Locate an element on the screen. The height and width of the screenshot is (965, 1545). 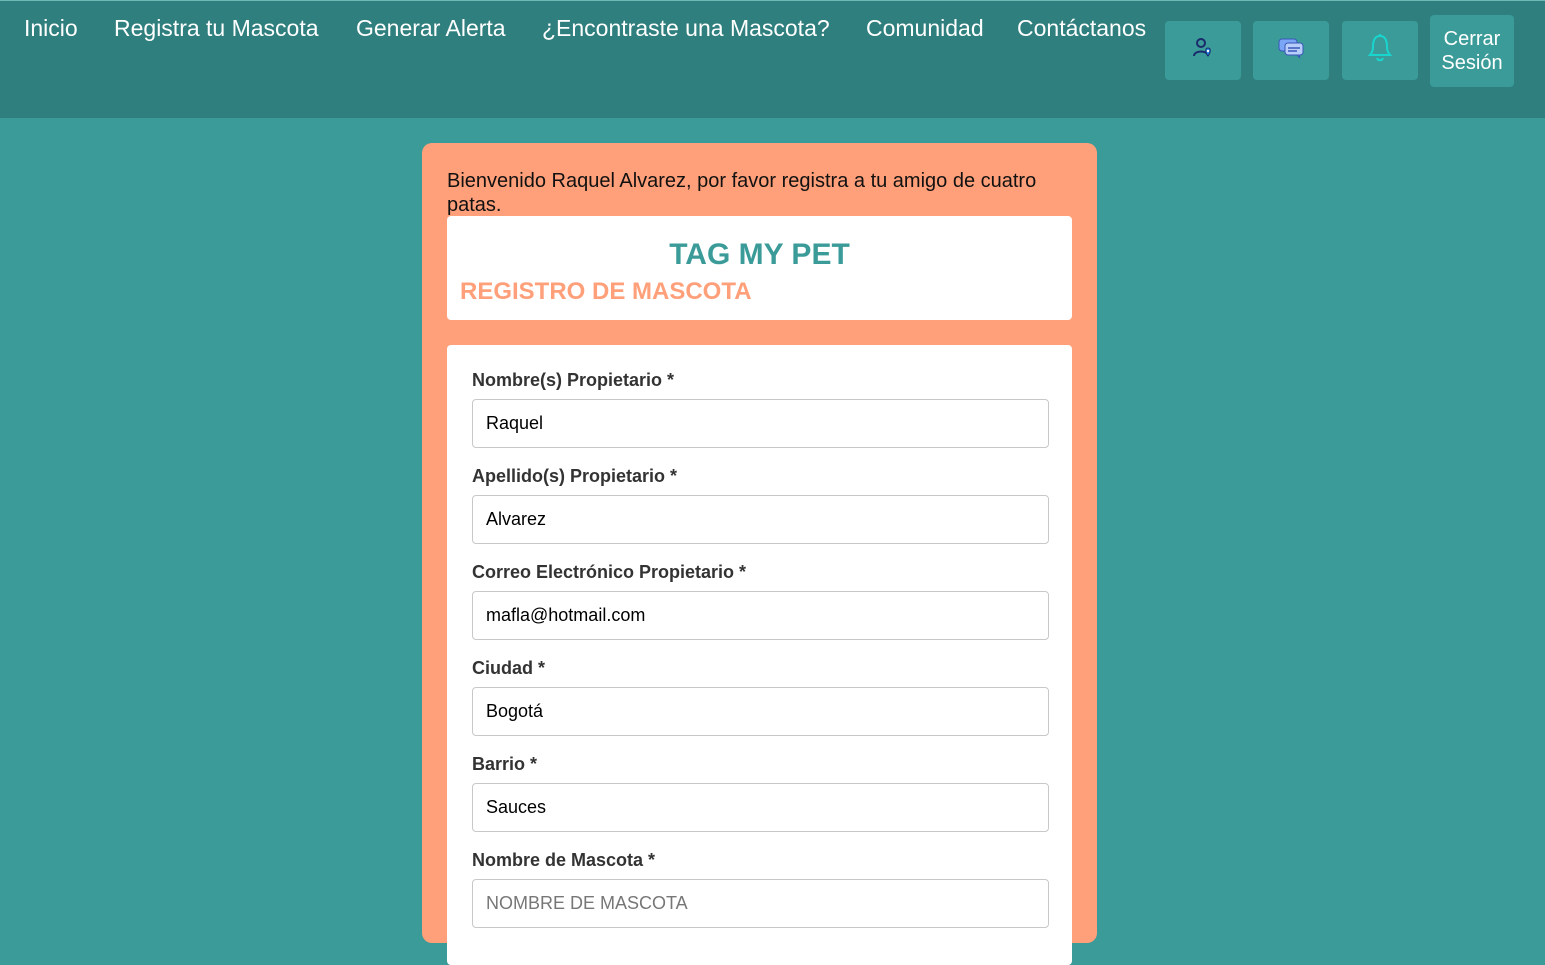
owner-last-name-input is located at coordinates (760, 519).